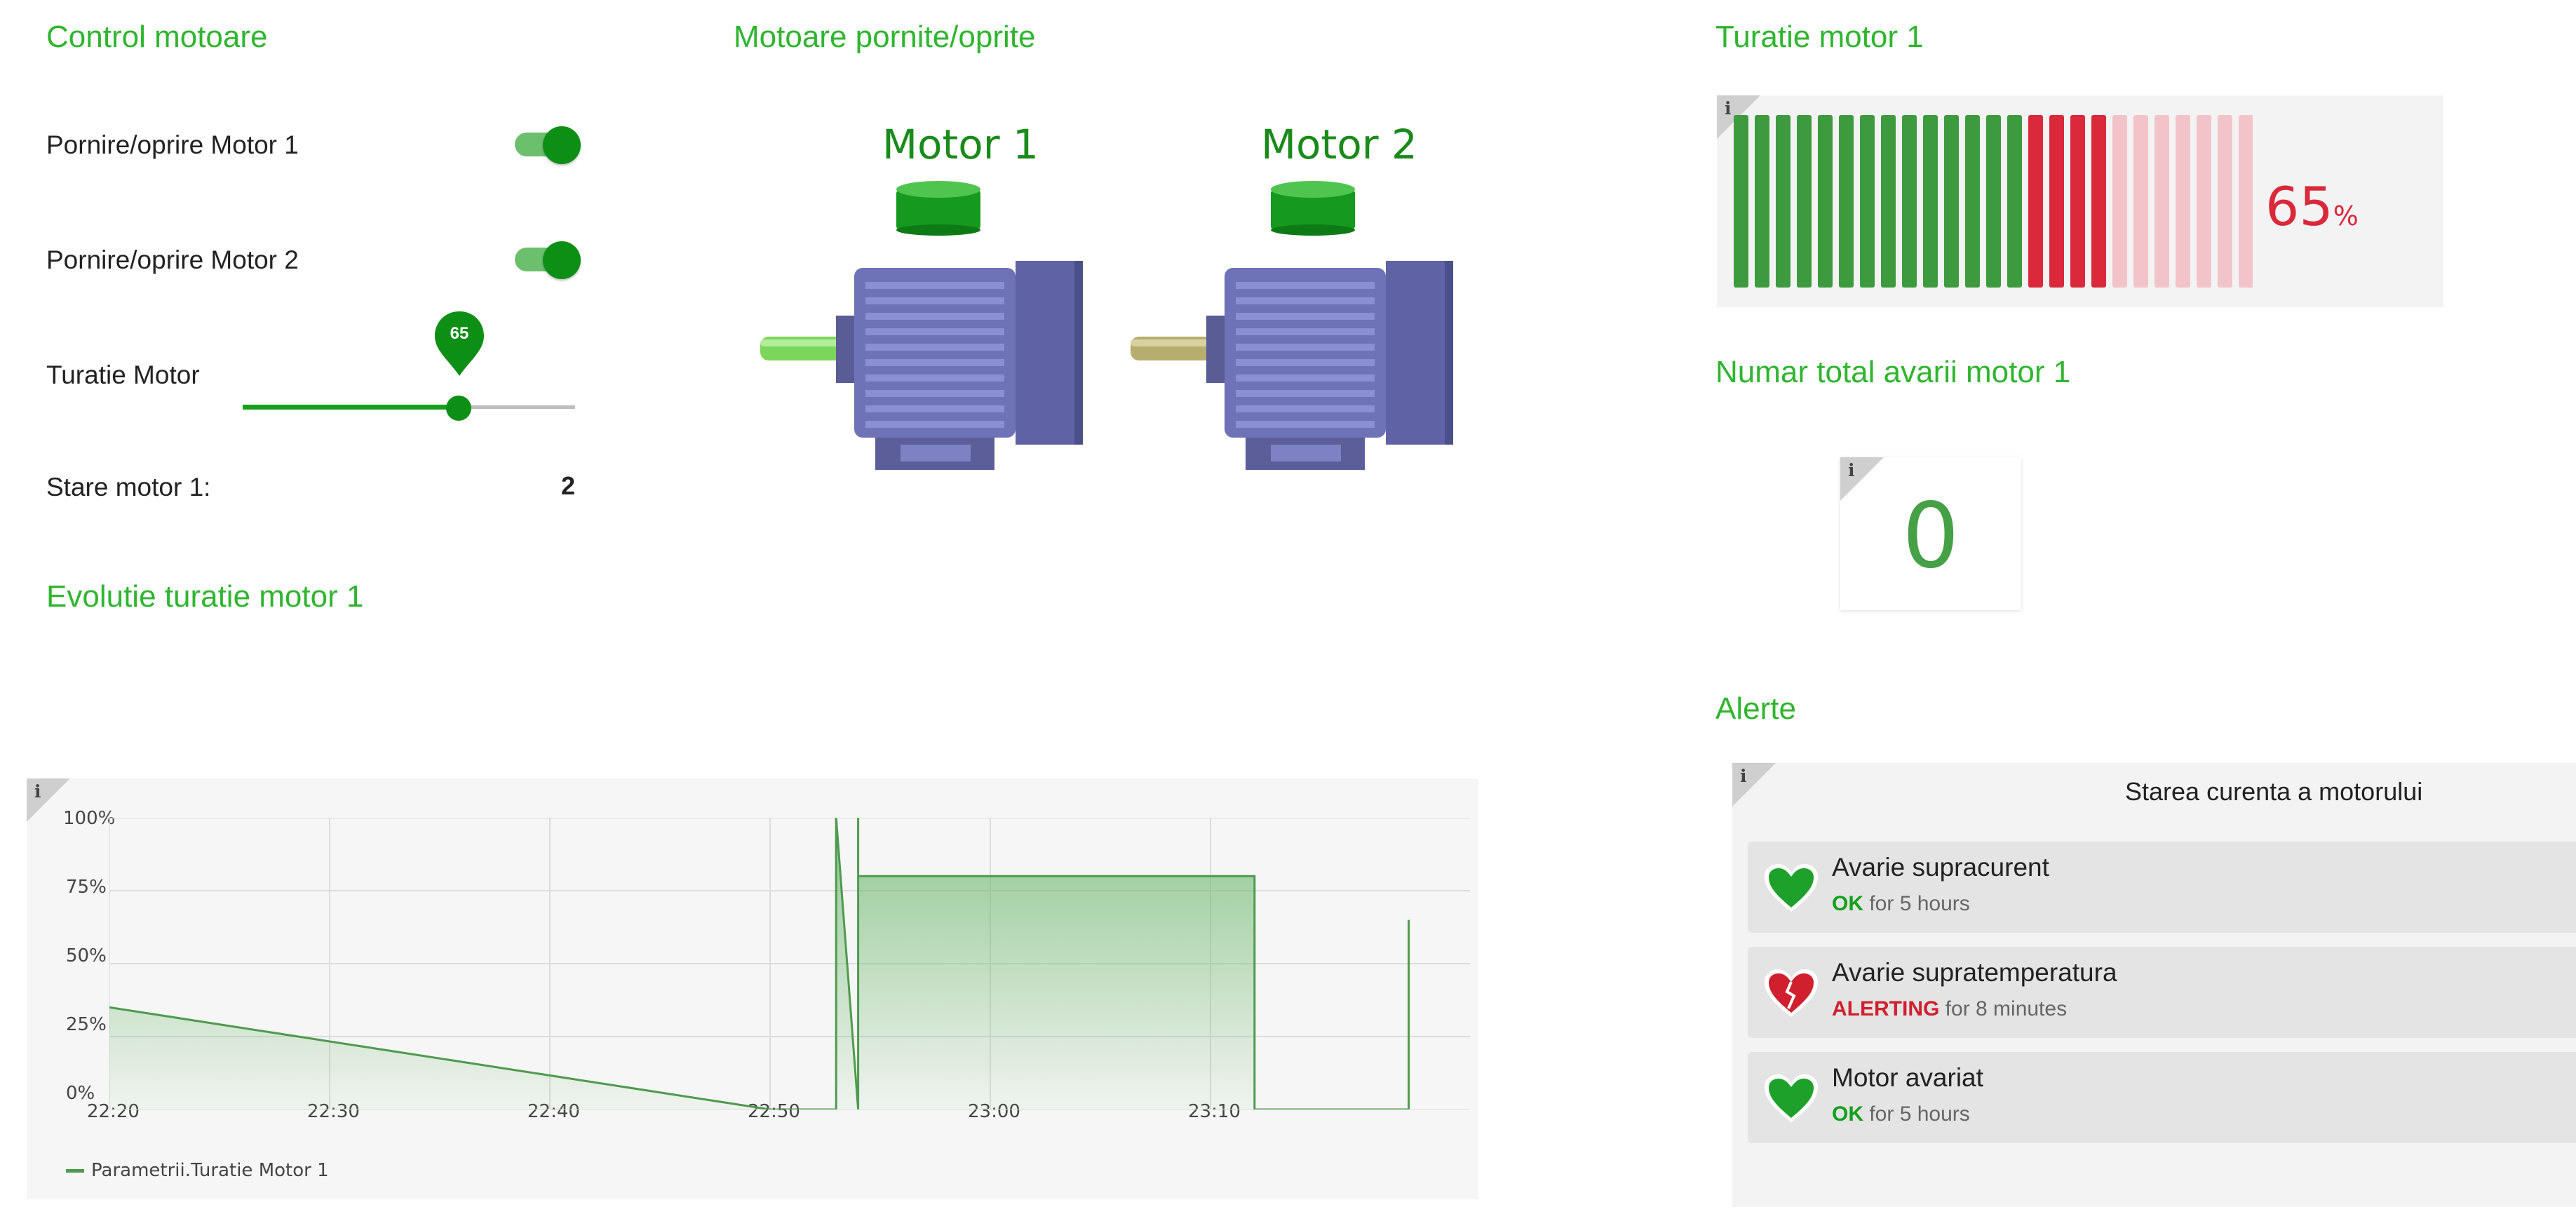  Describe the element at coordinates (205, 596) in the screenshot. I see `graph-title: Evolutie turatie motor 1` at that location.